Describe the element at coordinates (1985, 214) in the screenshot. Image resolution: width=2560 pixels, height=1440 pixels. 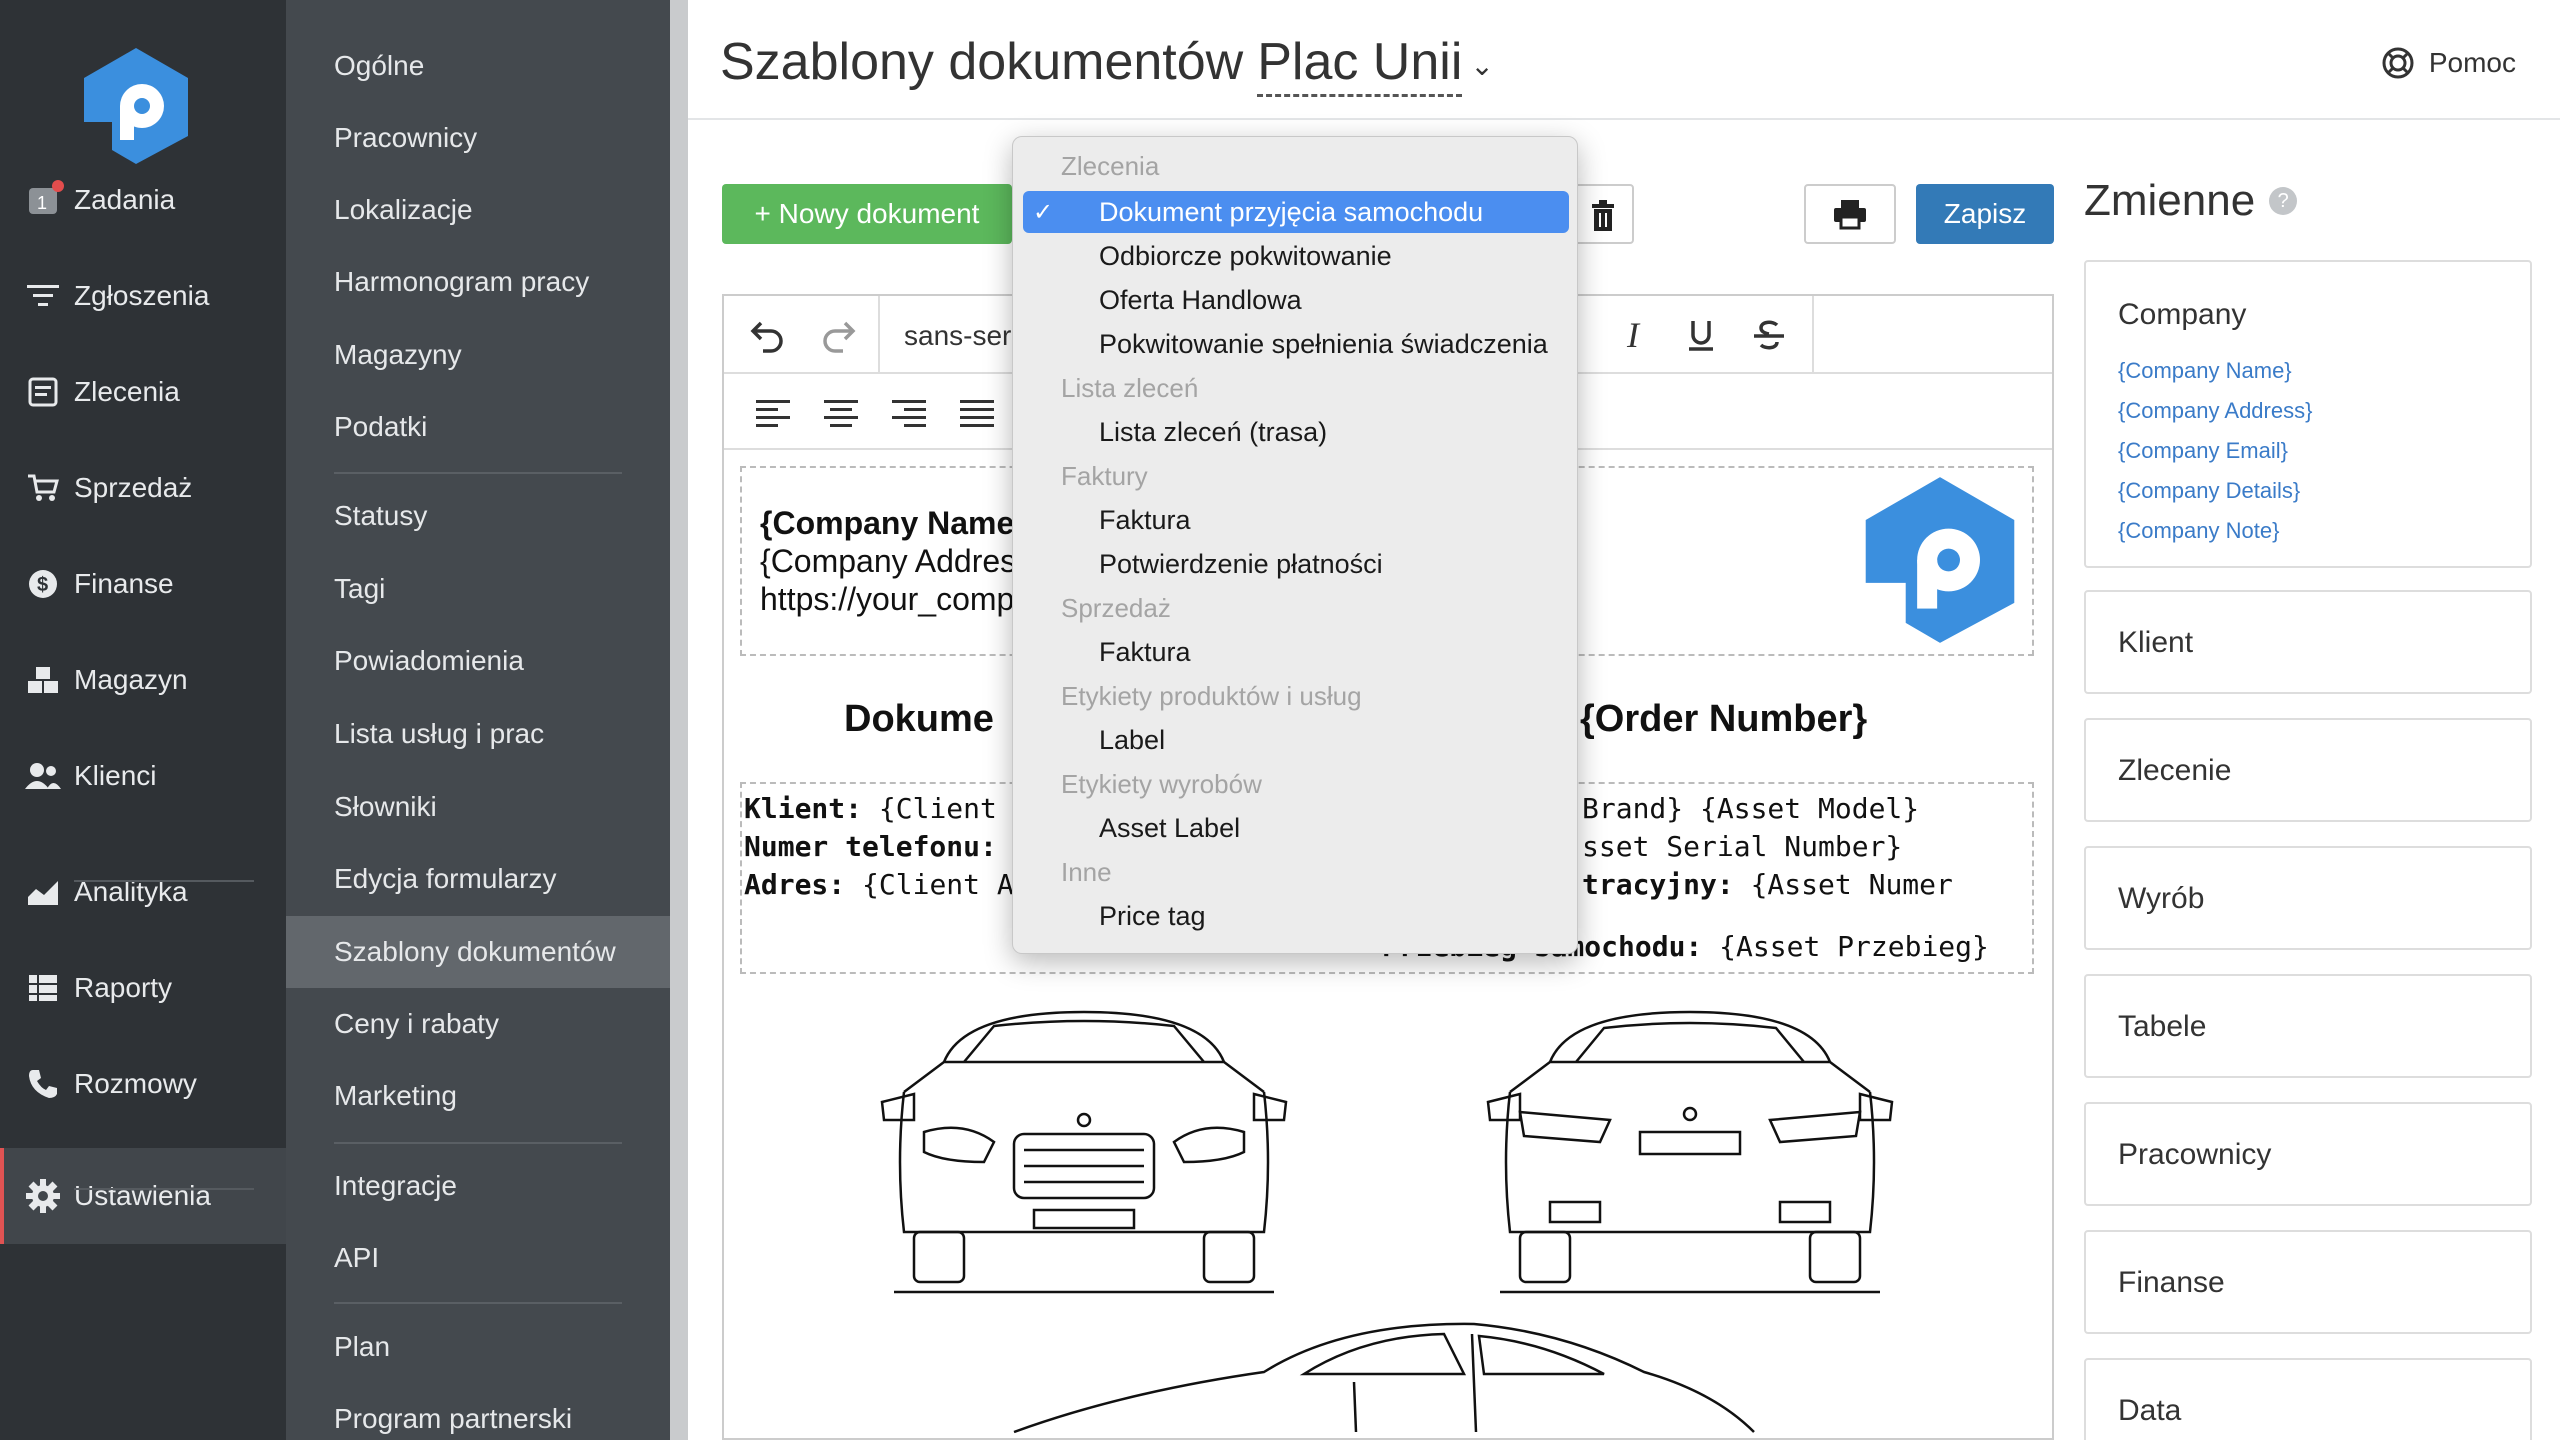
I see `save-button: Zapisz` at that location.